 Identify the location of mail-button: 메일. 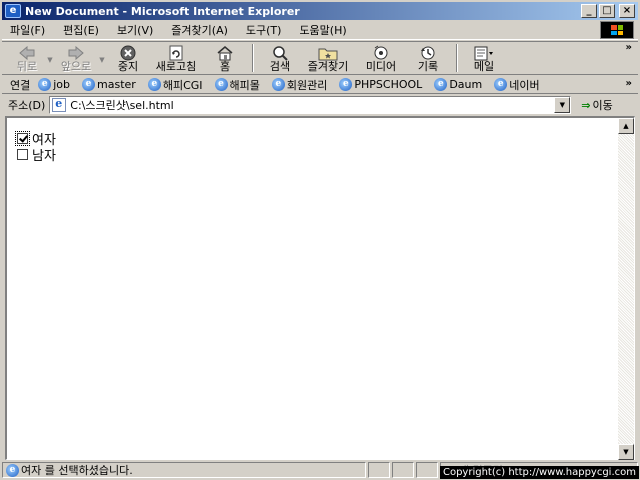
(484, 59).